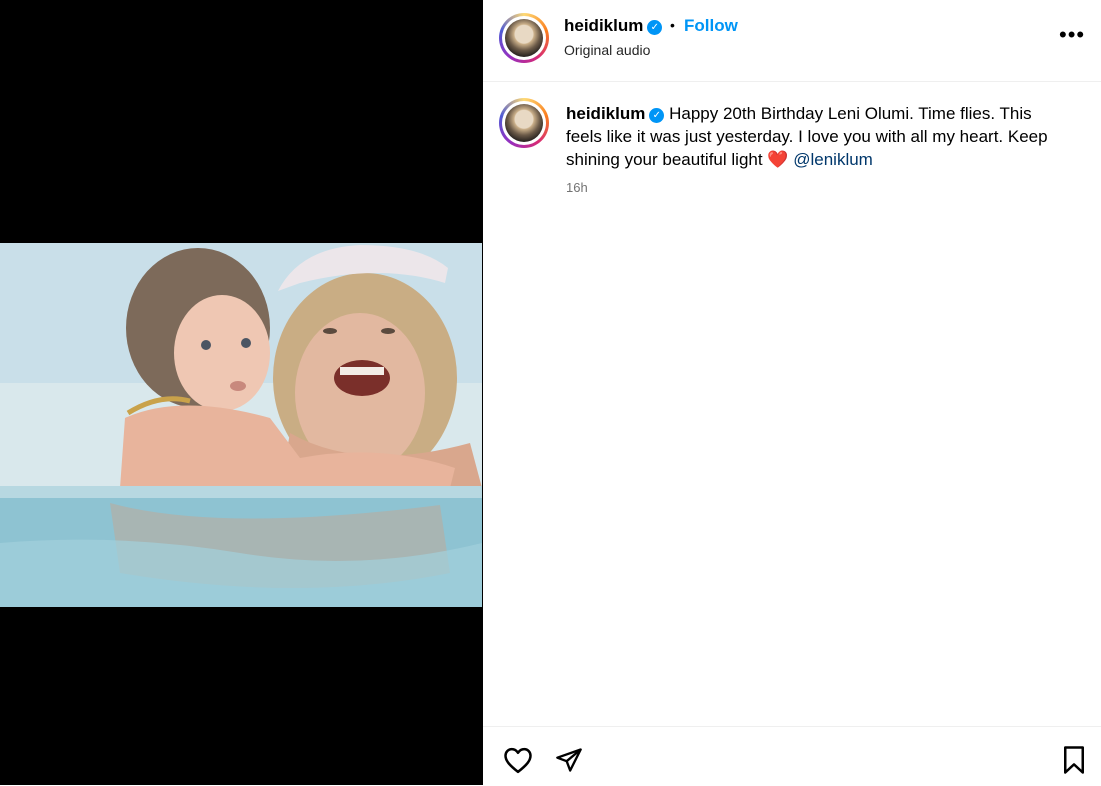  Describe the element at coordinates (607, 50) in the screenshot. I see `audio-link: Original audio` at that location.